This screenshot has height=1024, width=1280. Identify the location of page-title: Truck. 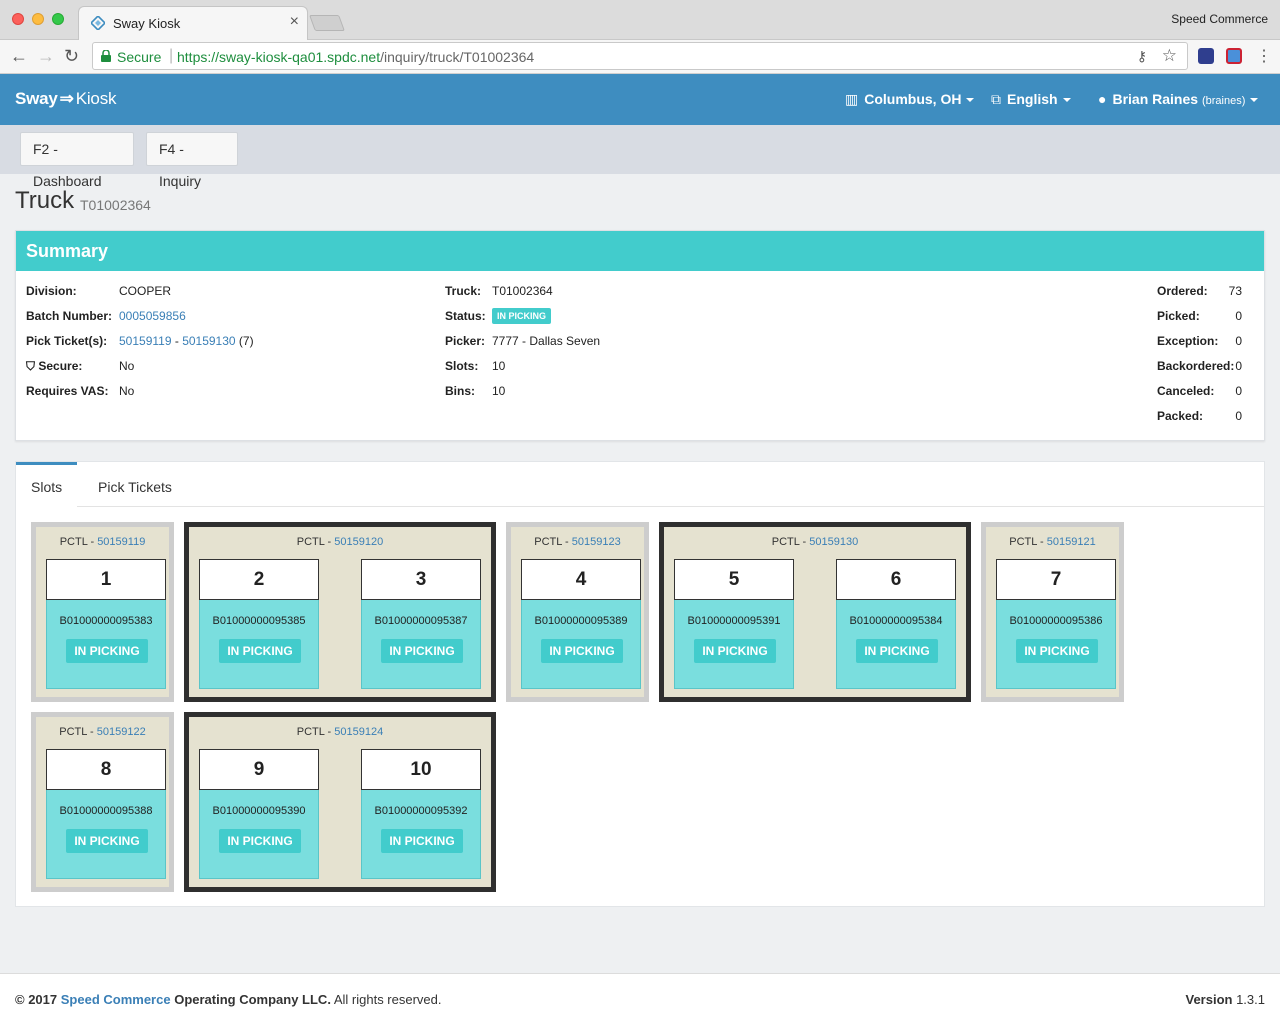
(45, 200).